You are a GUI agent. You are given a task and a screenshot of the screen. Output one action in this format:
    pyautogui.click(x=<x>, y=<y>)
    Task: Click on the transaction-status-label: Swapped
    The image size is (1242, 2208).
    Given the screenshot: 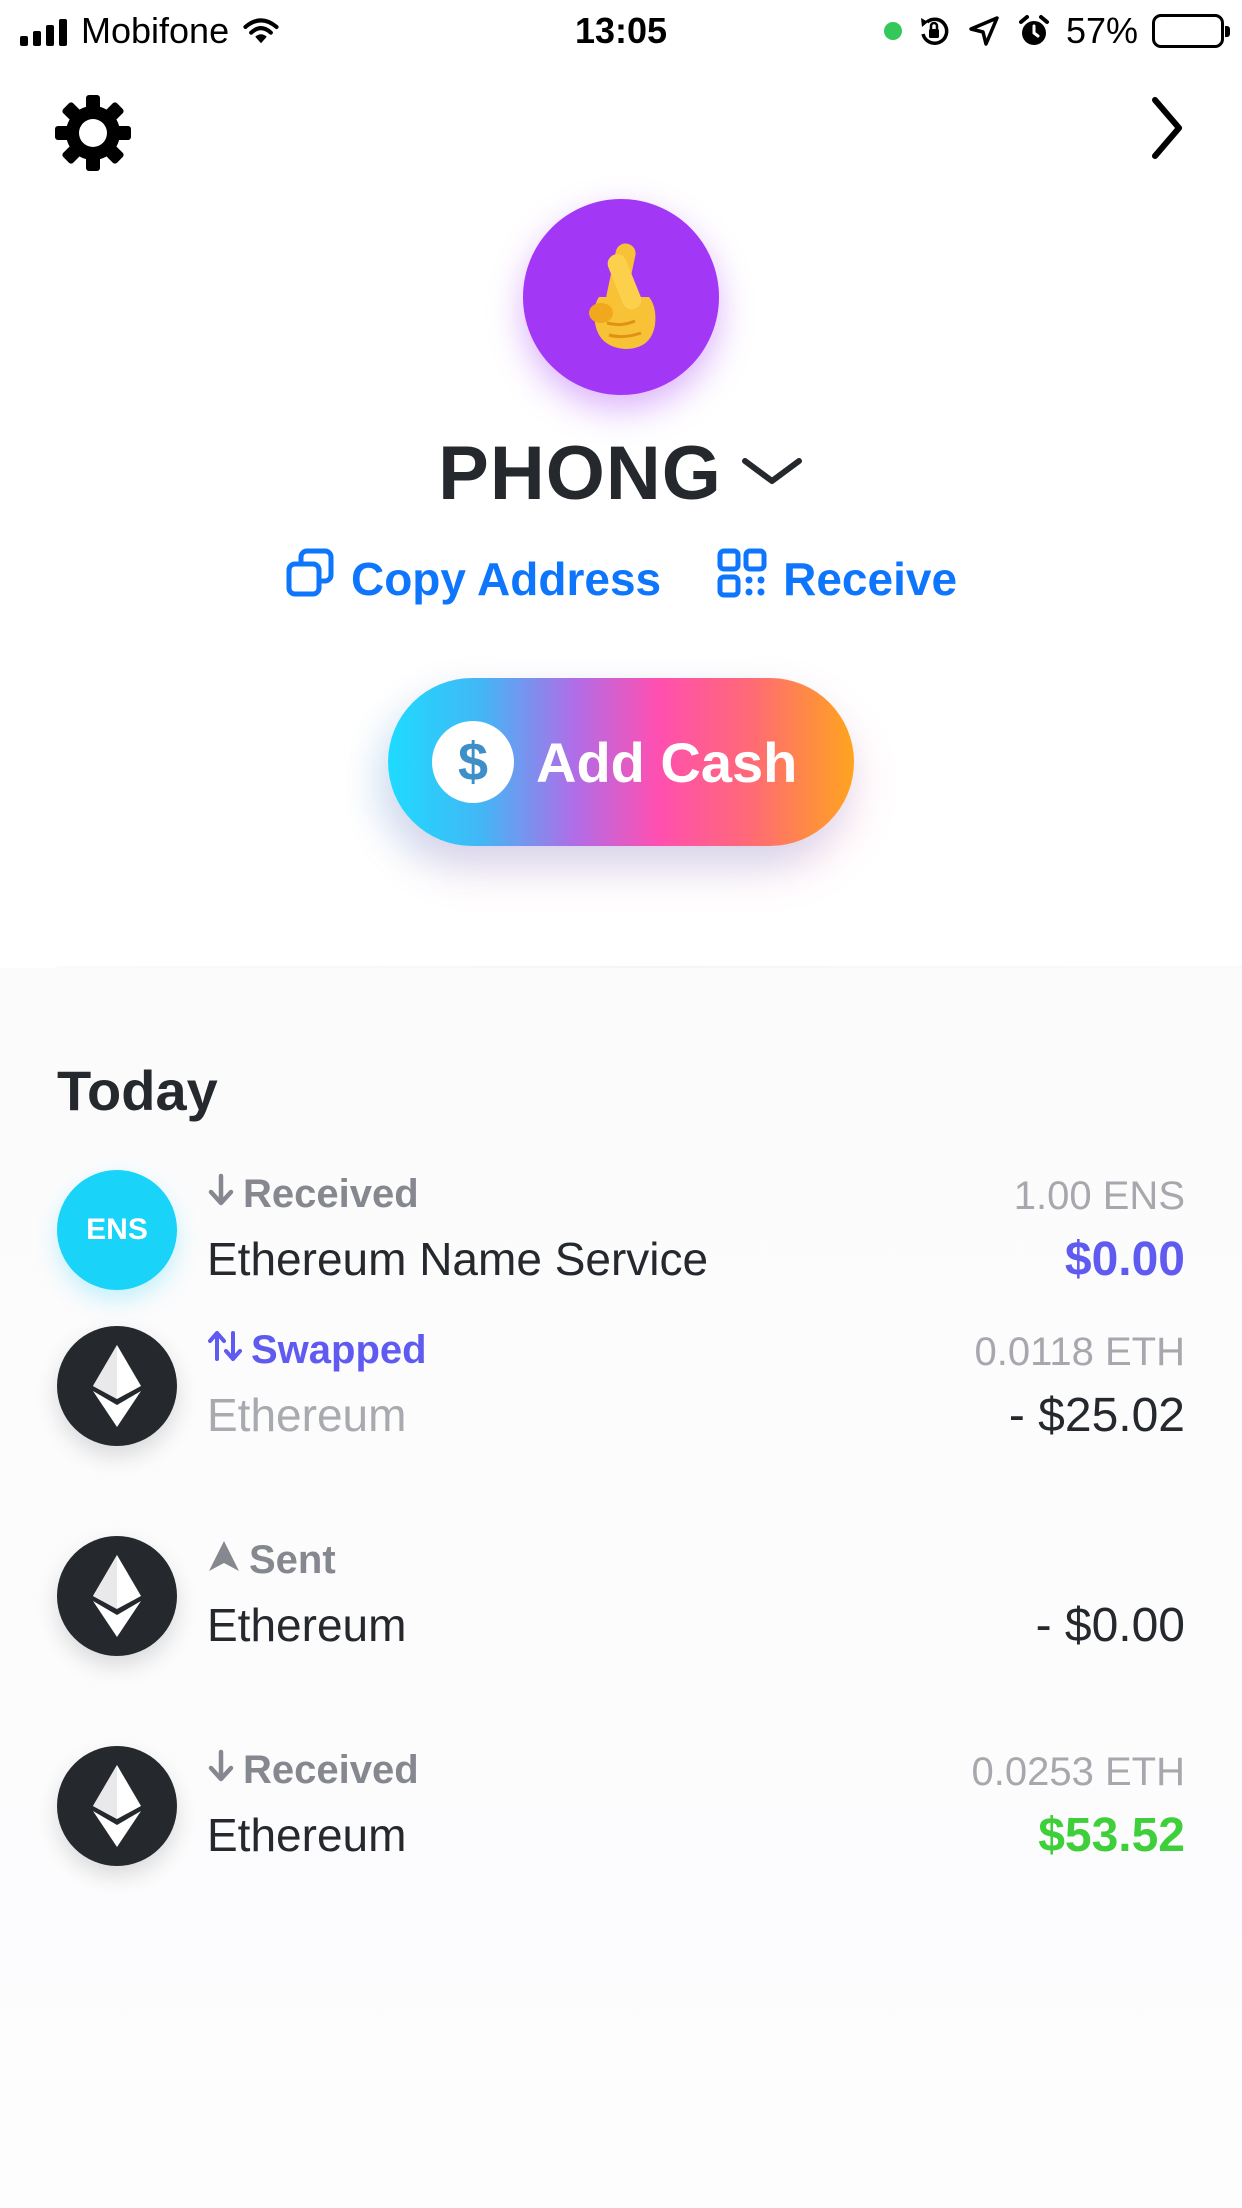 What is the action you would take?
    pyautogui.click(x=339, y=1350)
    